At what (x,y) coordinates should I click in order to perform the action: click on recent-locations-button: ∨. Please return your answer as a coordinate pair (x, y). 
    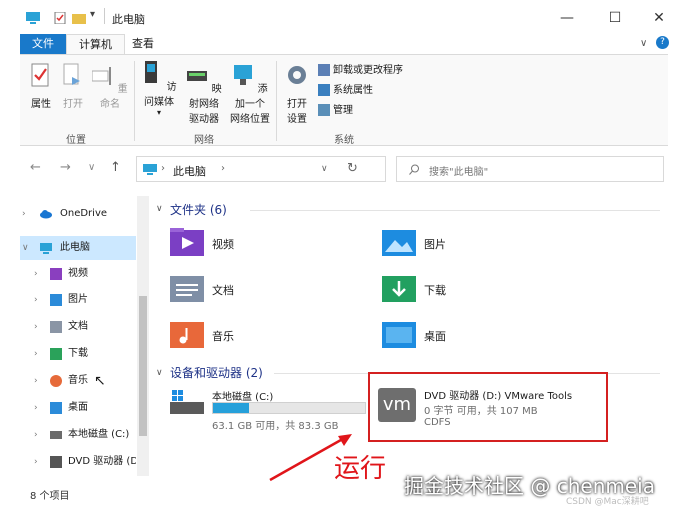
    Looking at the image, I should click on (91, 167).